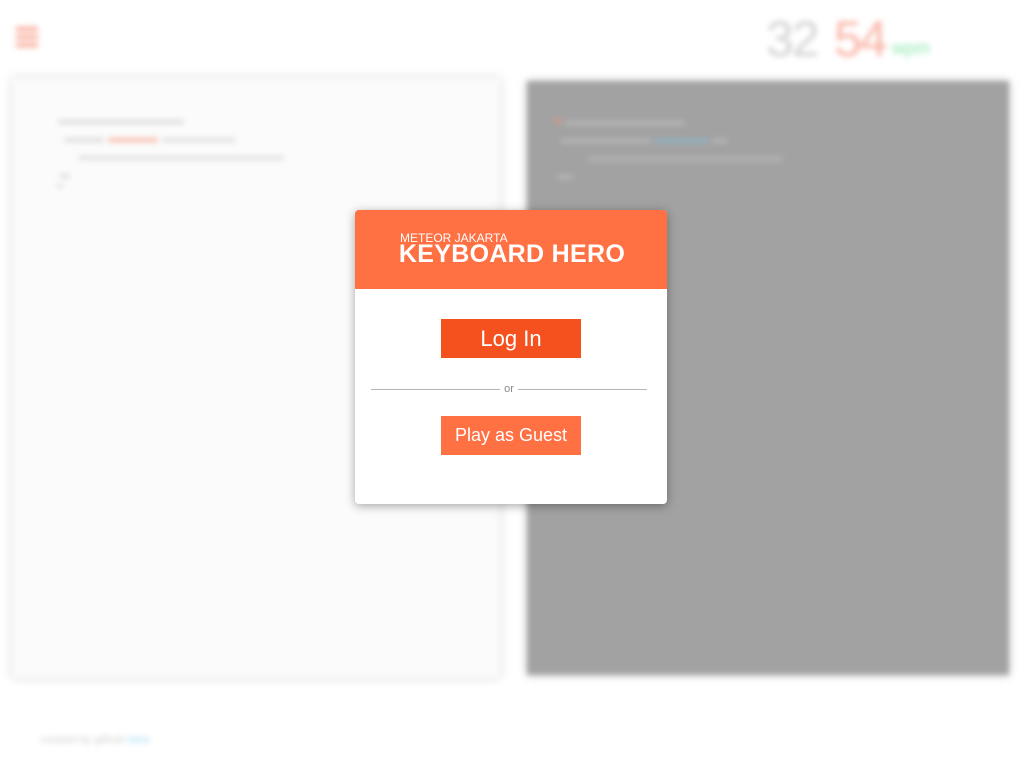 This screenshot has width=1024, height=768. I want to click on login-button: Log In, so click(511, 338).